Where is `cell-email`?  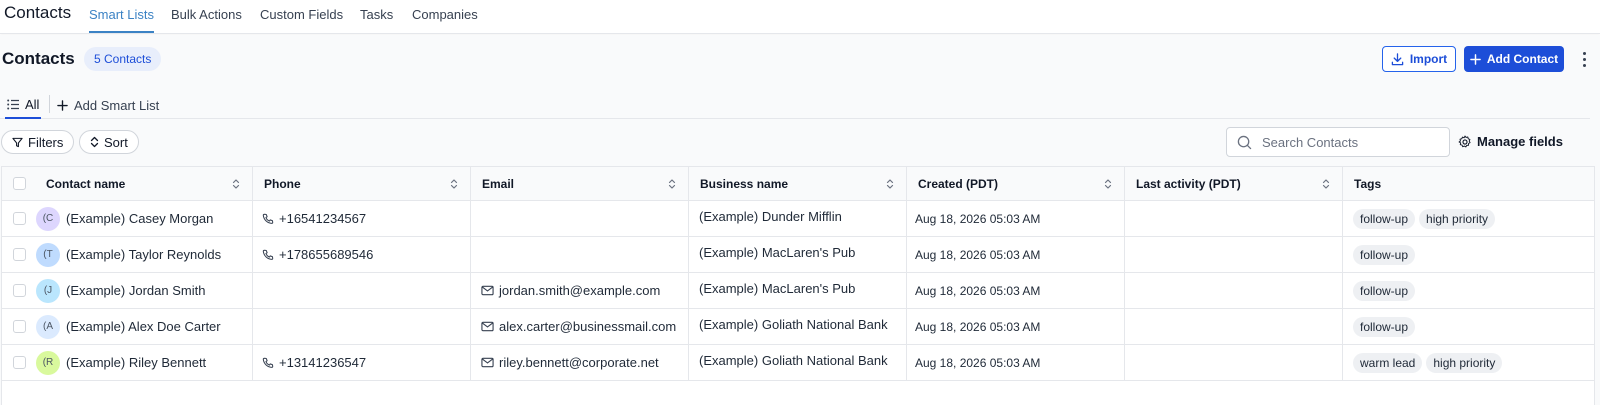 cell-email is located at coordinates (580, 254).